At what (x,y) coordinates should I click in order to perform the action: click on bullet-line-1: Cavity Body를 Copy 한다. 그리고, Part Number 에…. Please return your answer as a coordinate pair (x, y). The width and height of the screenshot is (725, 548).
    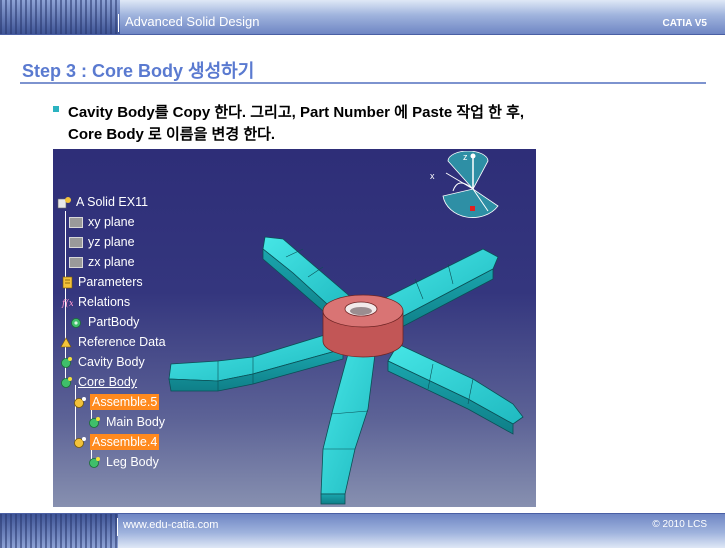
    Looking at the image, I should click on (296, 112).